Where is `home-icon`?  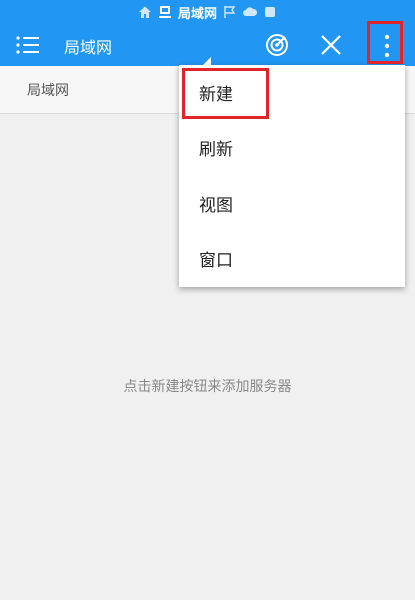
home-icon is located at coordinates (145, 12).